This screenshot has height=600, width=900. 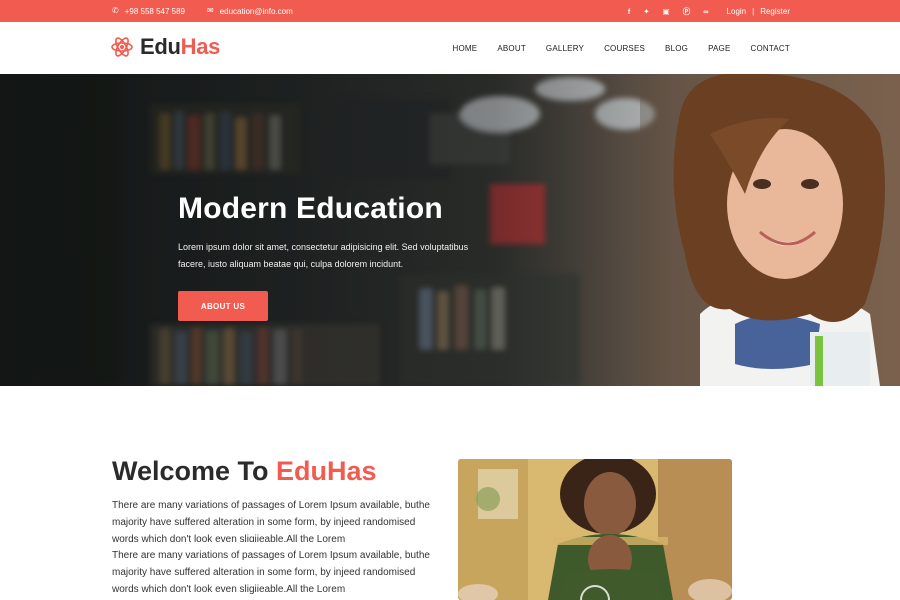 I want to click on classroom-photo-image, so click(x=595, y=529).